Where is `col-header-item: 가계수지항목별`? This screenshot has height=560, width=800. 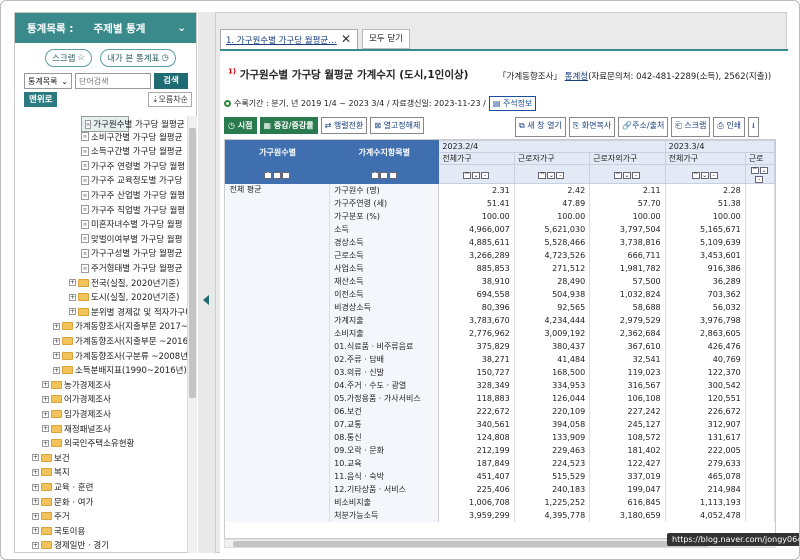
col-header-item: 가계수지항목별 is located at coordinates (384, 152).